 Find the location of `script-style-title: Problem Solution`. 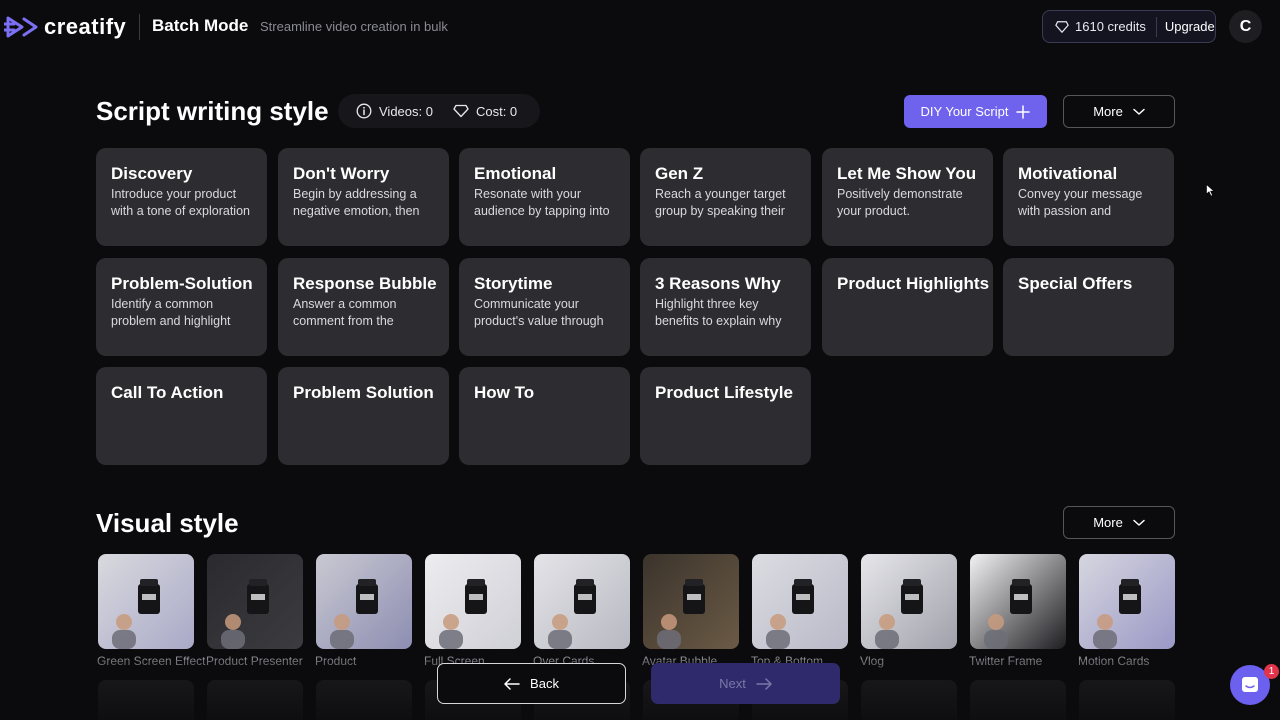

script-style-title: Problem Solution is located at coordinates (363, 392).